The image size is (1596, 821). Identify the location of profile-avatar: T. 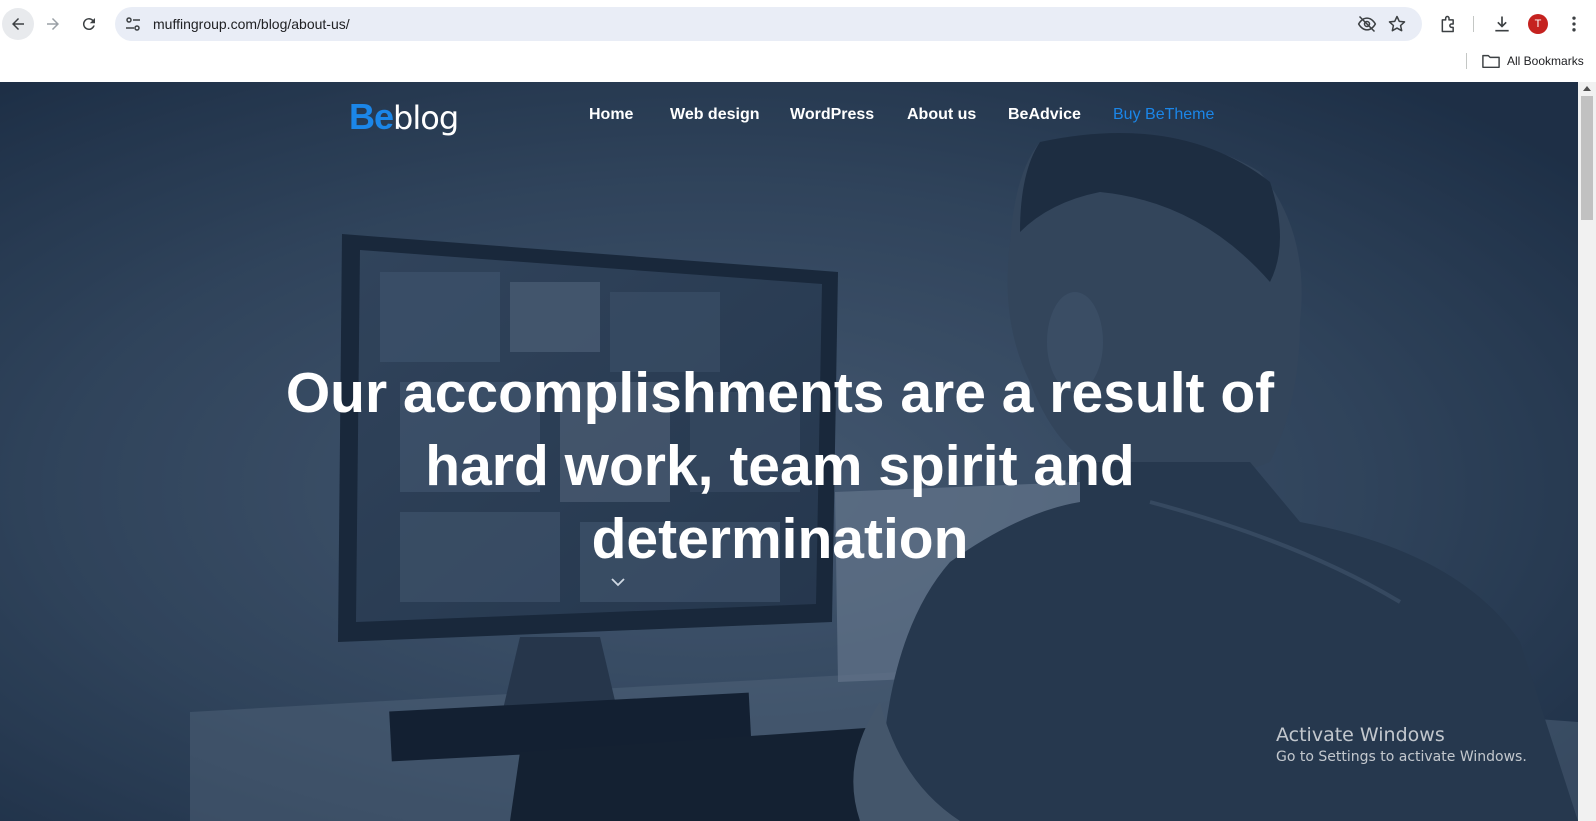
(1538, 24).